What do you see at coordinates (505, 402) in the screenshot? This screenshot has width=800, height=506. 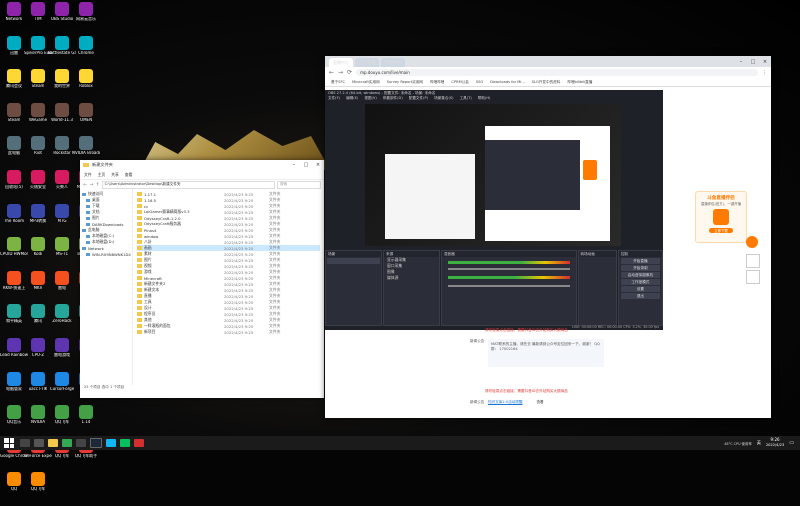 I see `chat-link: 知识文库2.0活动提醒` at bounding box center [505, 402].